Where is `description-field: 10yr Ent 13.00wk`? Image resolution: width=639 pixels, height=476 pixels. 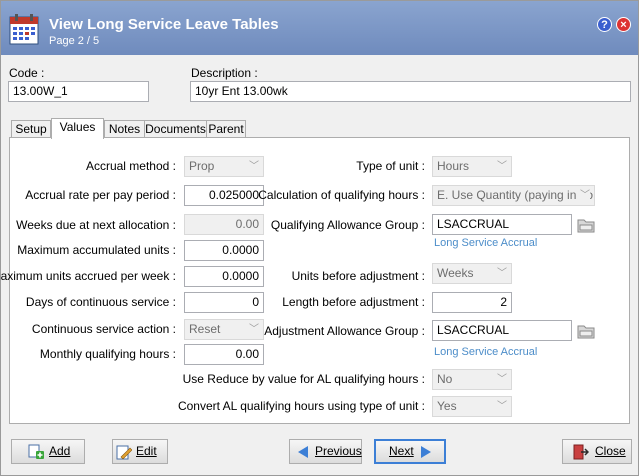 description-field: 10yr Ent 13.00wk is located at coordinates (410, 91).